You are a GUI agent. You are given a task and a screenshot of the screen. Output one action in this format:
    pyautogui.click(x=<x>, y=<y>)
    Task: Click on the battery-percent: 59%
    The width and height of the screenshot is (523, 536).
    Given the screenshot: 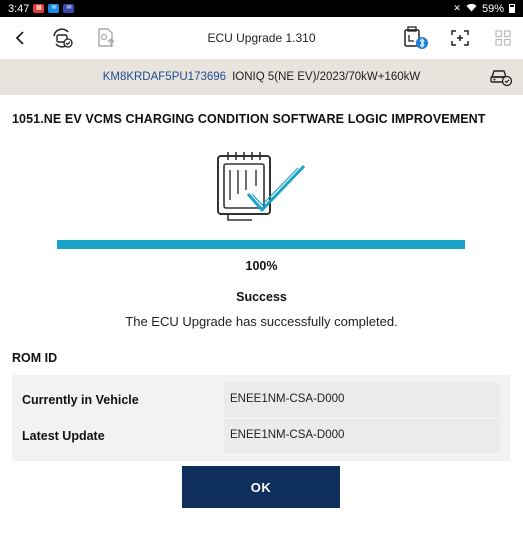 What is the action you would take?
    pyautogui.click(x=492, y=8)
    